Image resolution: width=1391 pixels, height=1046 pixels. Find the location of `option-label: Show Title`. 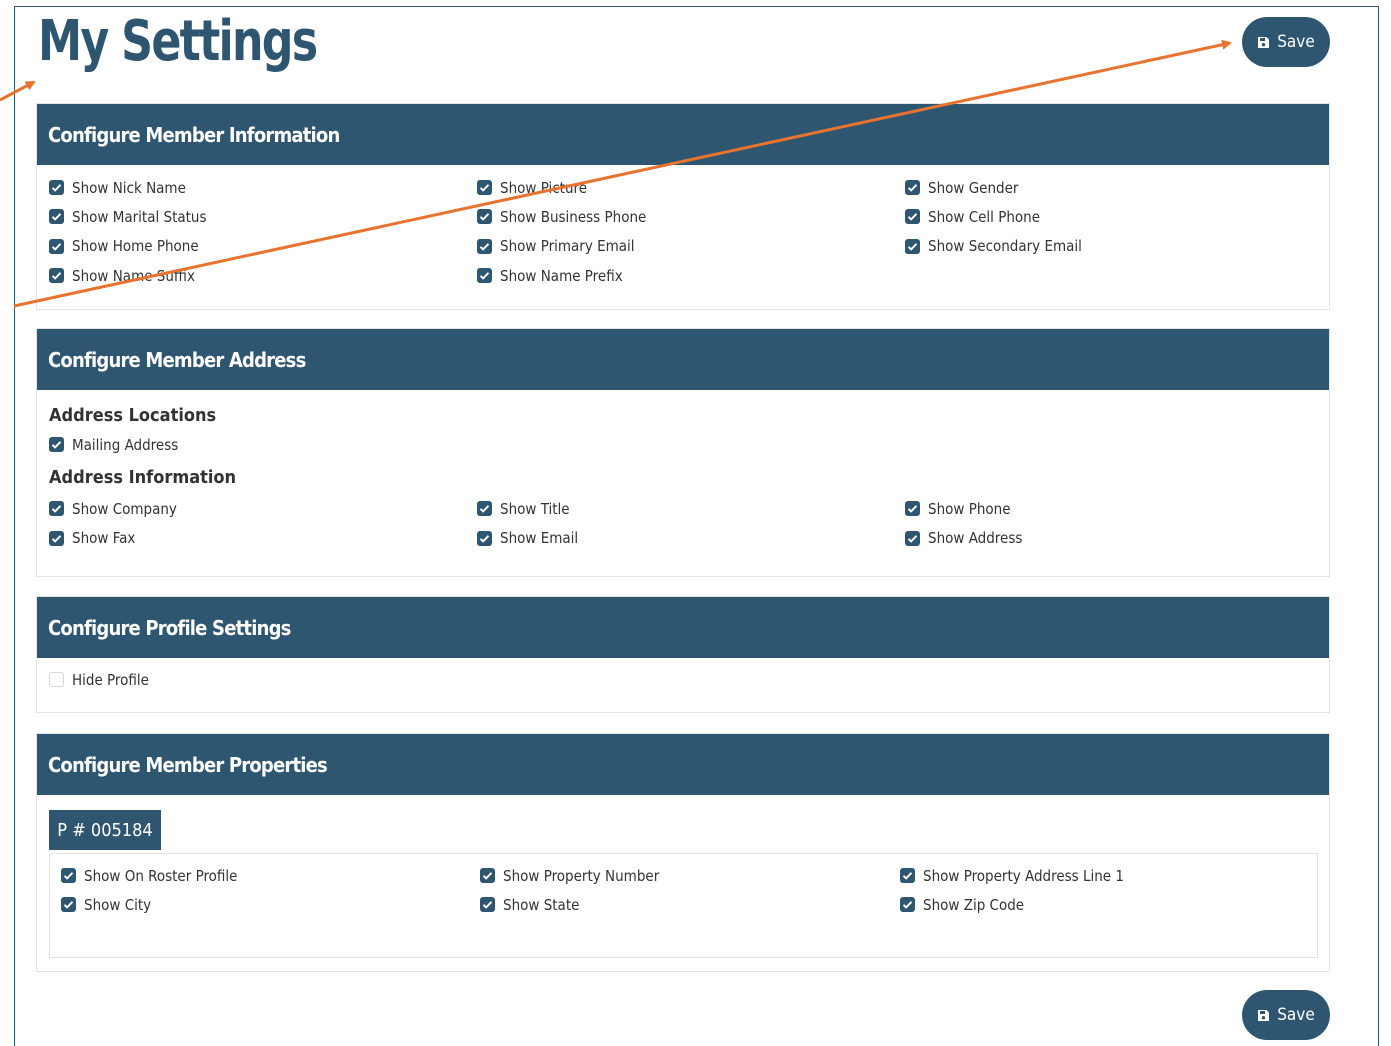

option-label: Show Title is located at coordinates (535, 508).